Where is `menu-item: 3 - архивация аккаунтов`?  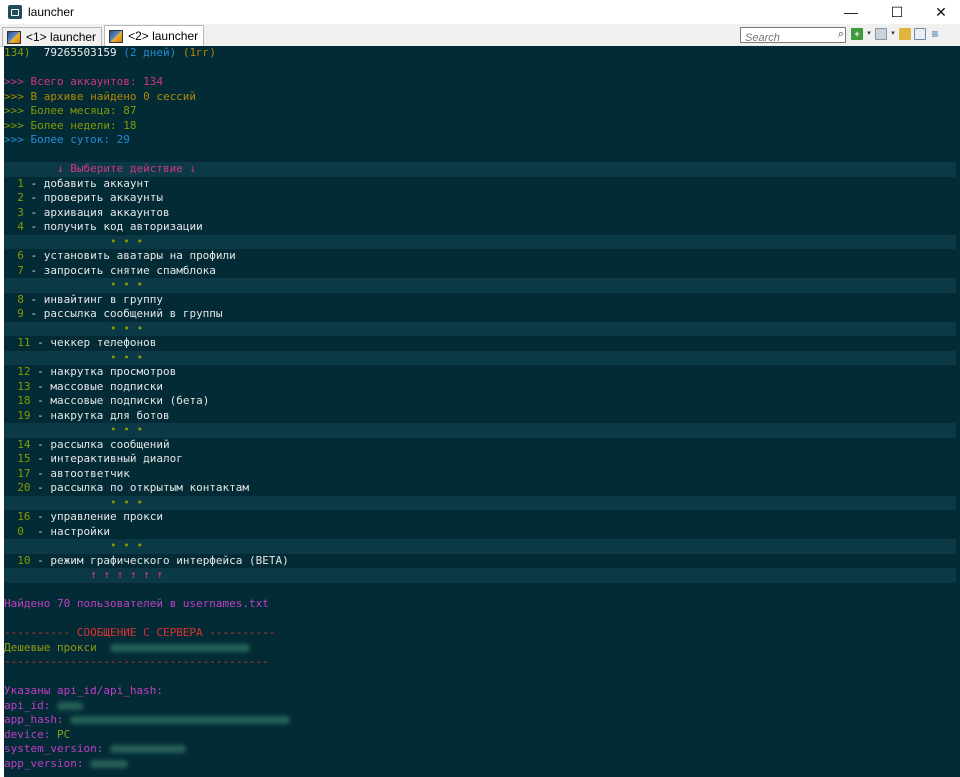 menu-item: 3 - архивация аккаунтов is located at coordinates (93, 212).